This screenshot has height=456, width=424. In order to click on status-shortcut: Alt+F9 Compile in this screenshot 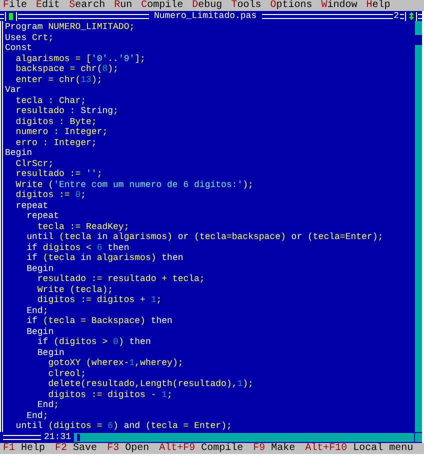, I will do `click(201, 448)`.